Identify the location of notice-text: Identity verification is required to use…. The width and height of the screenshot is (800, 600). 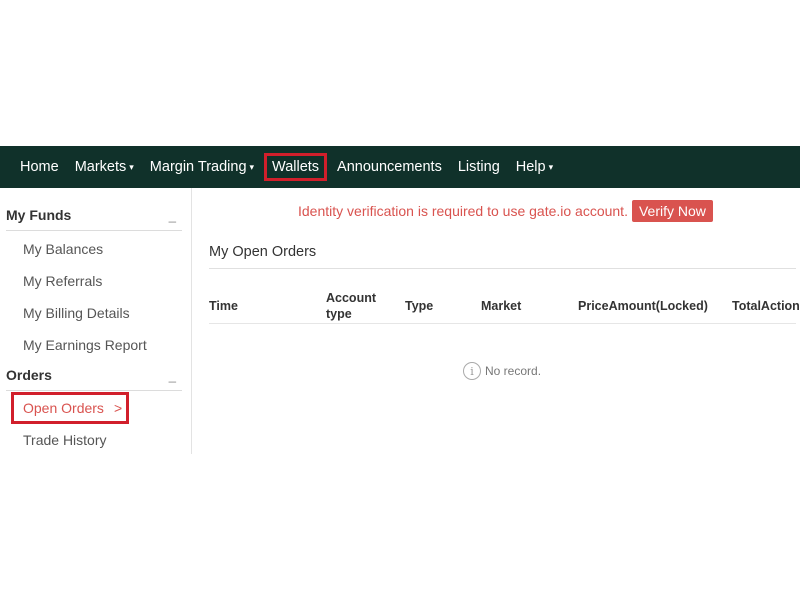
(463, 211).